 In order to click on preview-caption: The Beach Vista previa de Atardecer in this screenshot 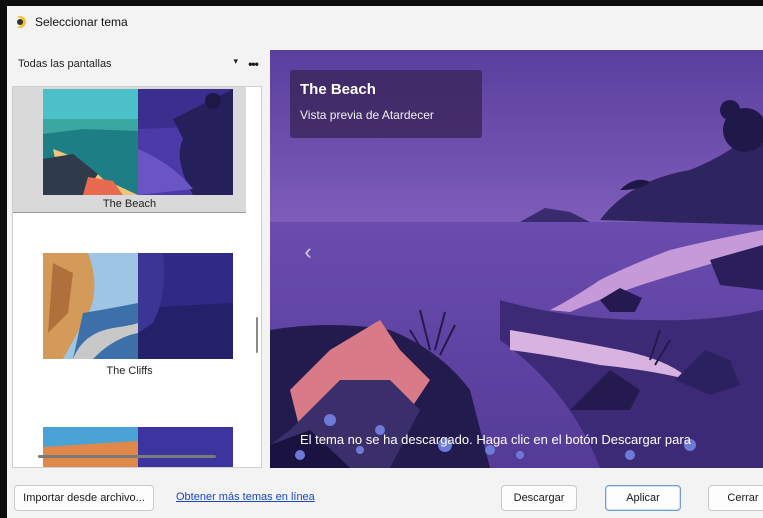, I will do `click(386, 104)`.